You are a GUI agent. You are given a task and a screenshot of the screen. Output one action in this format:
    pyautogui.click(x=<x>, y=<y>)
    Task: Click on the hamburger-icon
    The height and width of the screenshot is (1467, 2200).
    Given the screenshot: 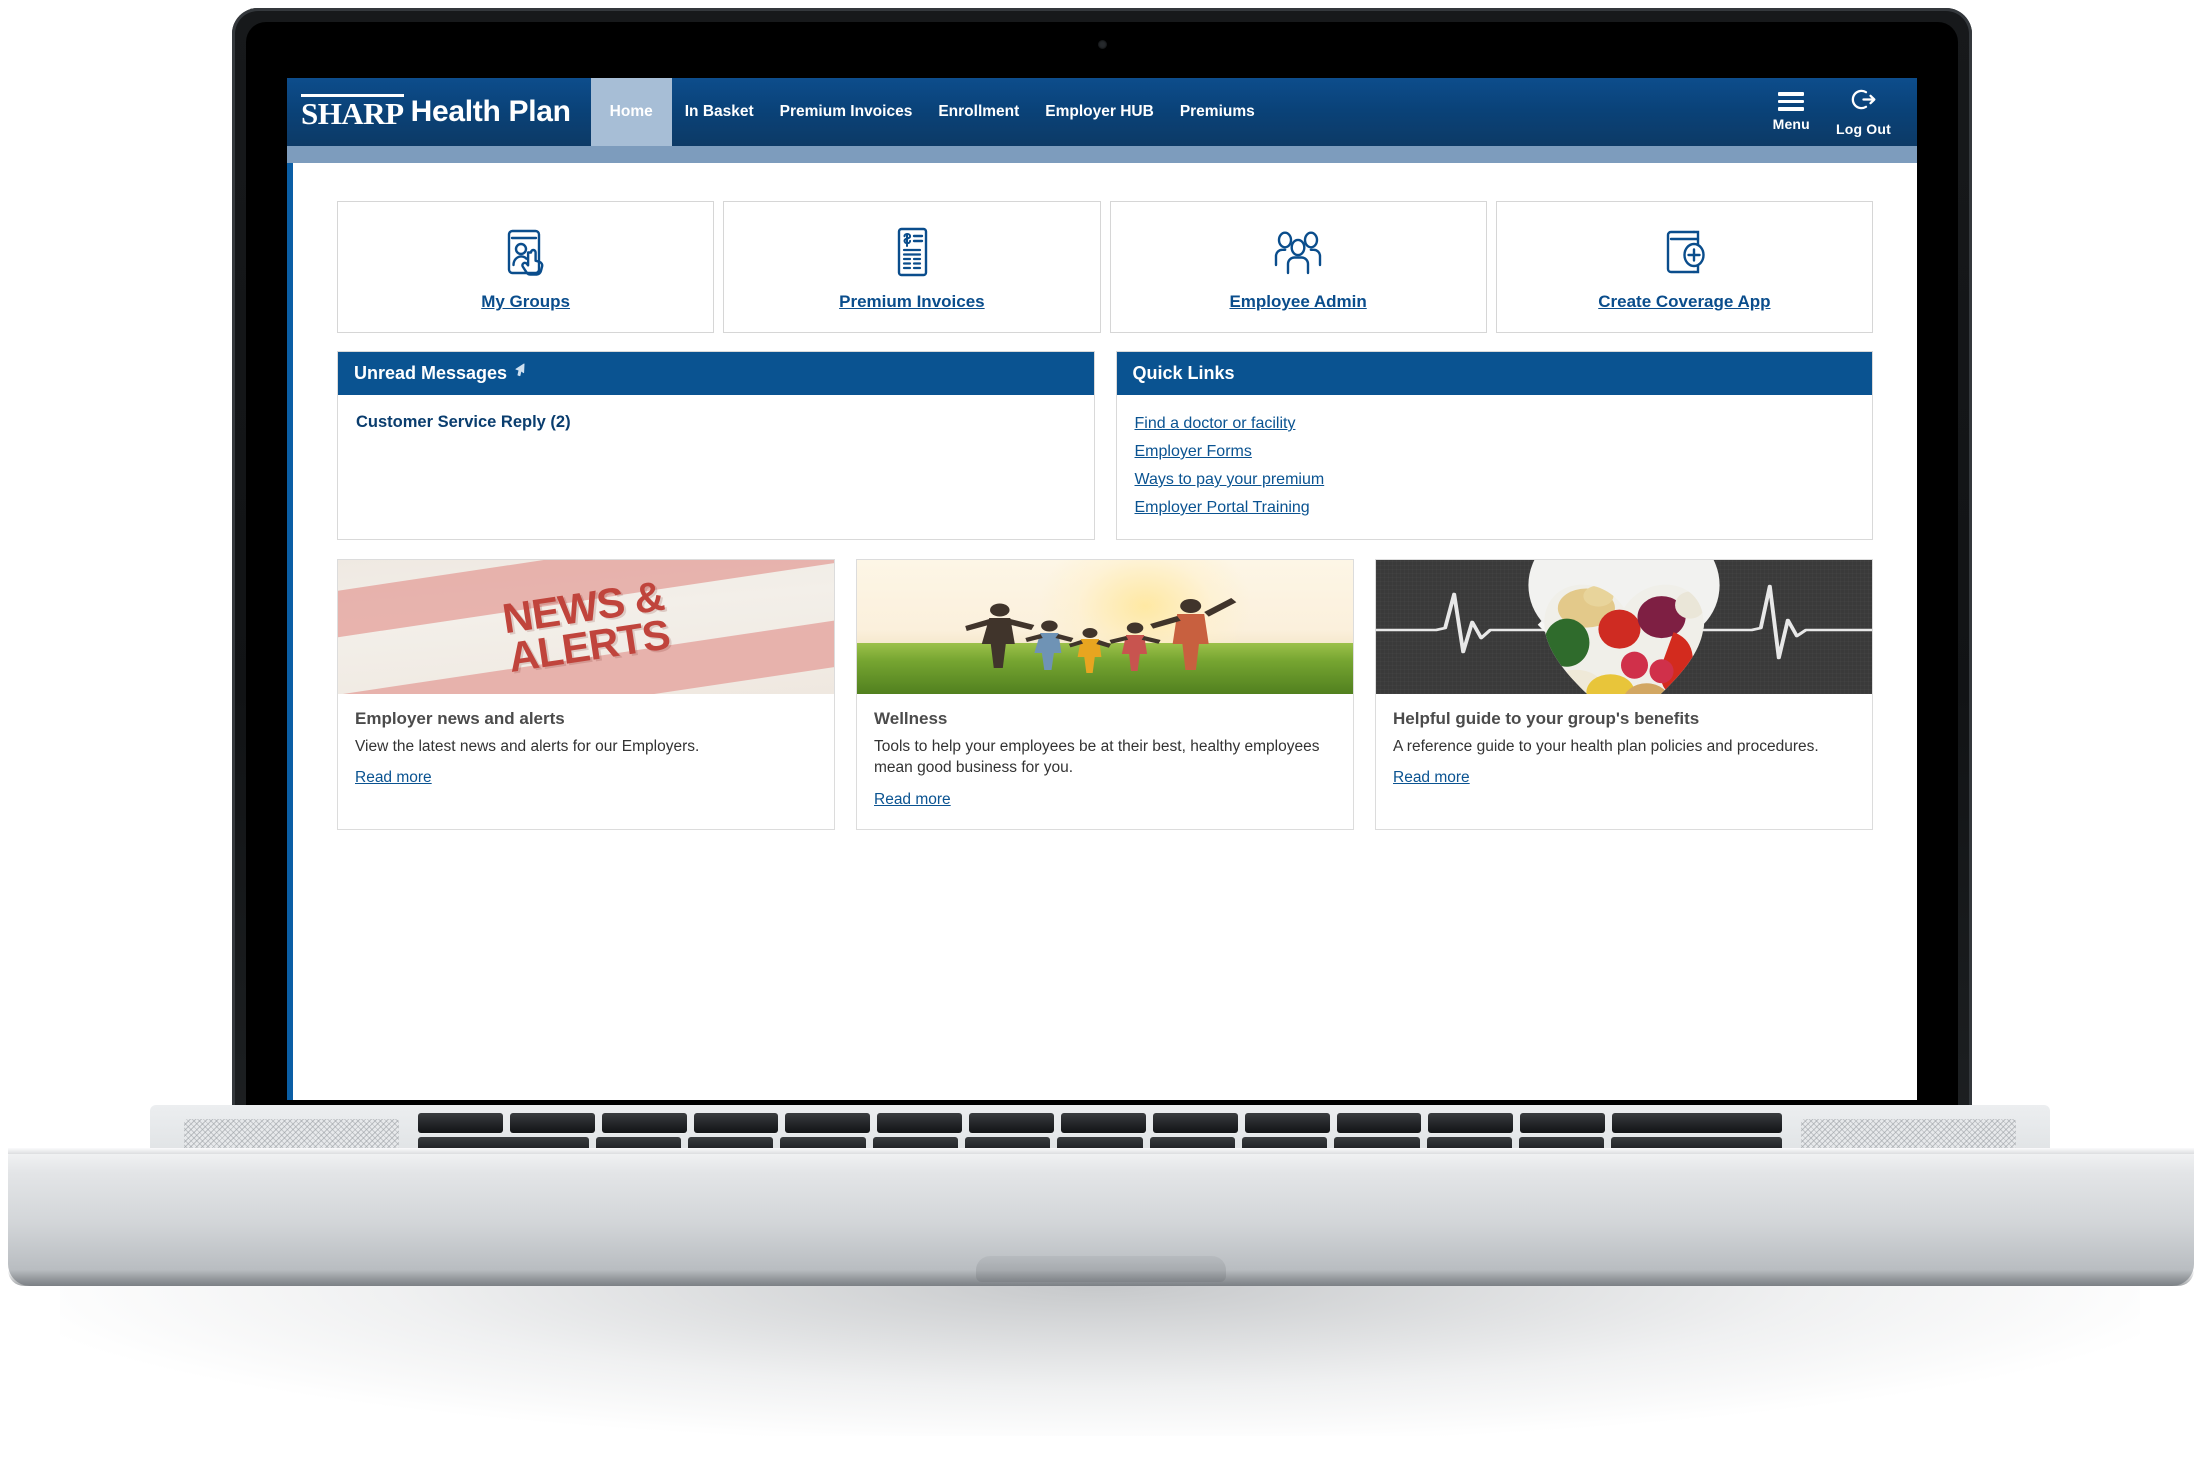 What is the action you would take?
    pyautogui.click(x=1791, y=101)
    